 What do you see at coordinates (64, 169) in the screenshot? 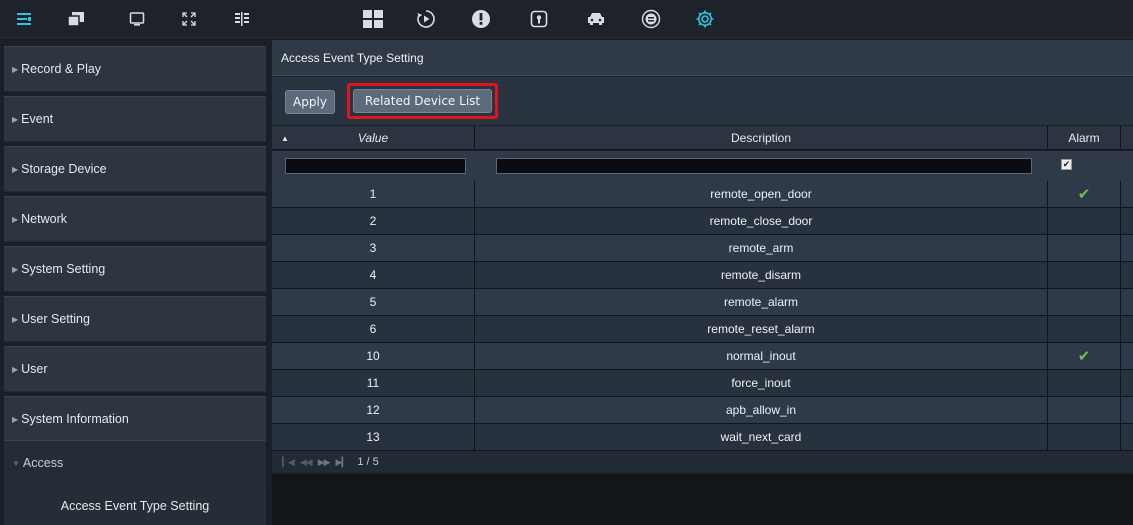
I see `sidebar-item-label: Storage Device` at bounding box center [64, 169].